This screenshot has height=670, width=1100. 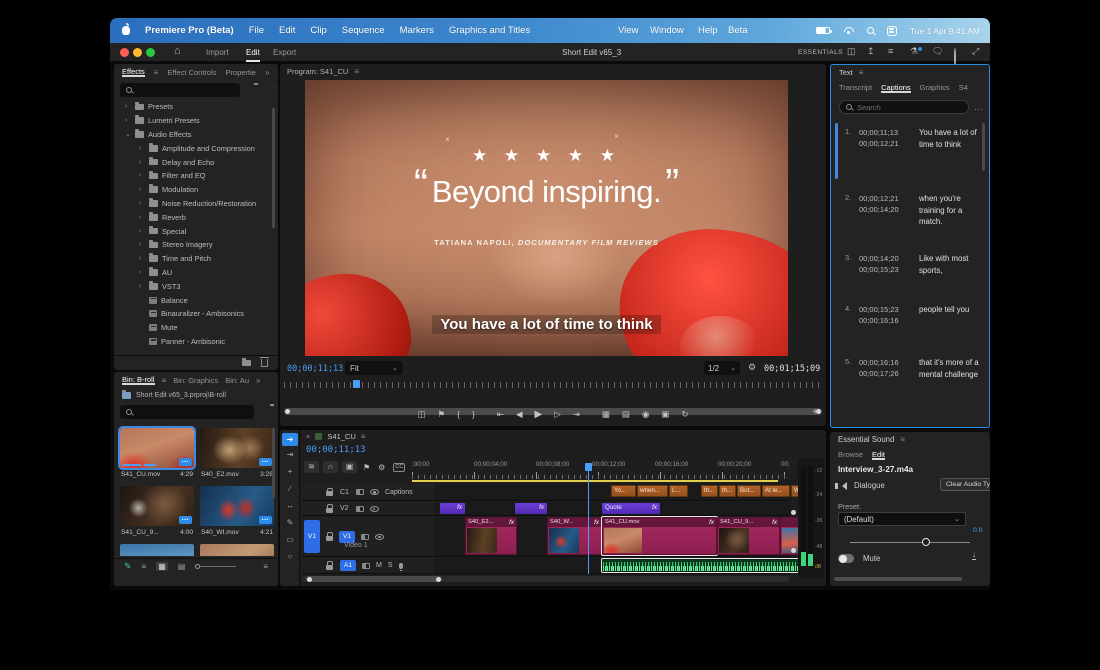 I want to click on workspace-label: ESSENTIALS, so click(x=820, y=52).